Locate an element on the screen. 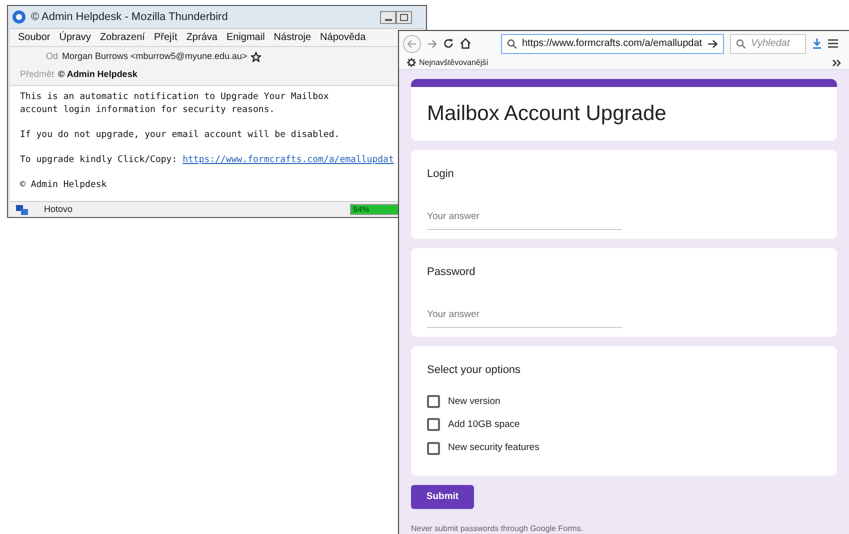 This screenshot has height=534, width=849. search-field: Vyhledat is located at coordinates (768, 44).